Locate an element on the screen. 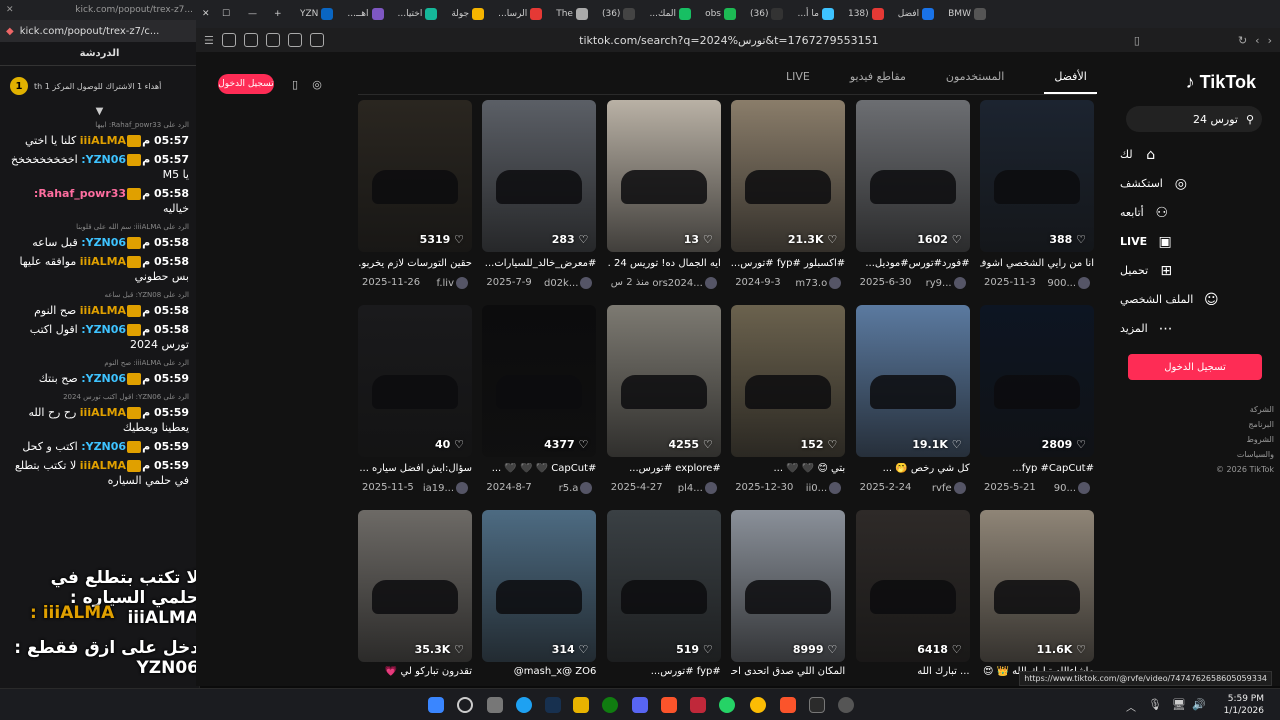  video-card: 4377 ♡ #CapCut 🖤 🖤 🖤 ... 2024-8-7 r5.a is located at coordinates (539, 399).